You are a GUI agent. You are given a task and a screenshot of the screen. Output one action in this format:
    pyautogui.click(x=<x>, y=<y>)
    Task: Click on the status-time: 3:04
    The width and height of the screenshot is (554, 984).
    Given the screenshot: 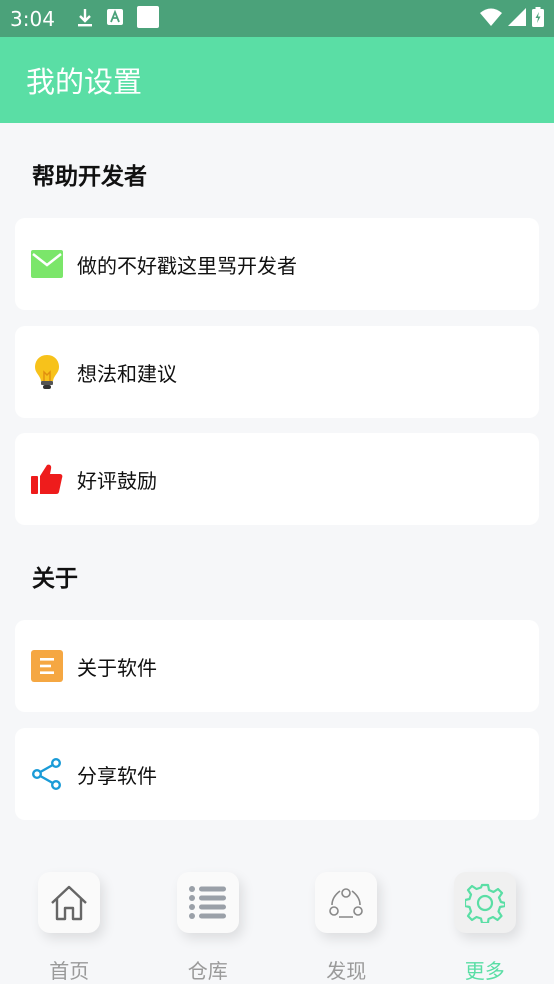 What is the action you would take?
    pyautogui.click(x=32, y=18)
    